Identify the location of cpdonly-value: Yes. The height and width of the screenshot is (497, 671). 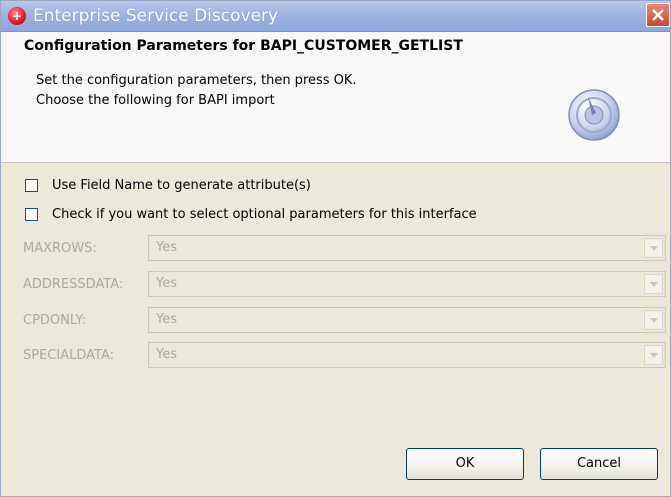
(166, 319).